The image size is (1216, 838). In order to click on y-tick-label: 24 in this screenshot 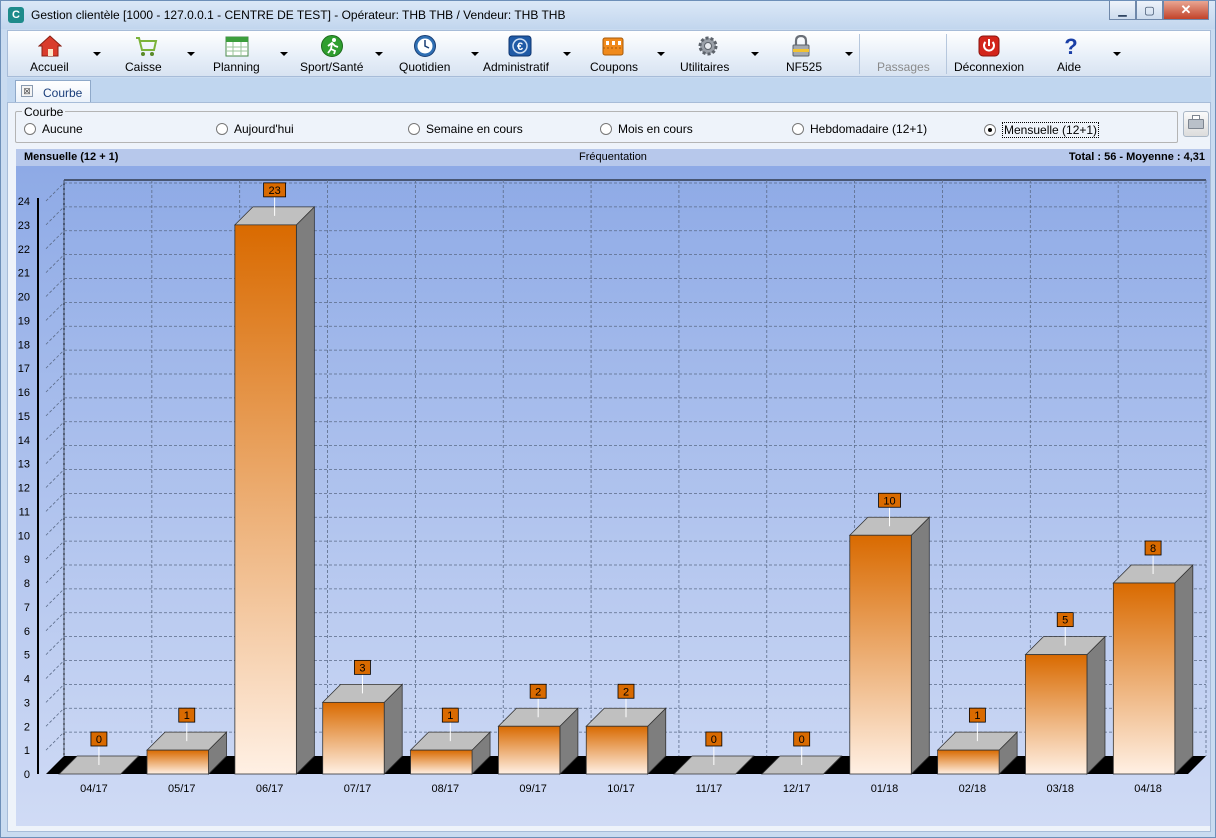, I will do `click(24, 202)`.